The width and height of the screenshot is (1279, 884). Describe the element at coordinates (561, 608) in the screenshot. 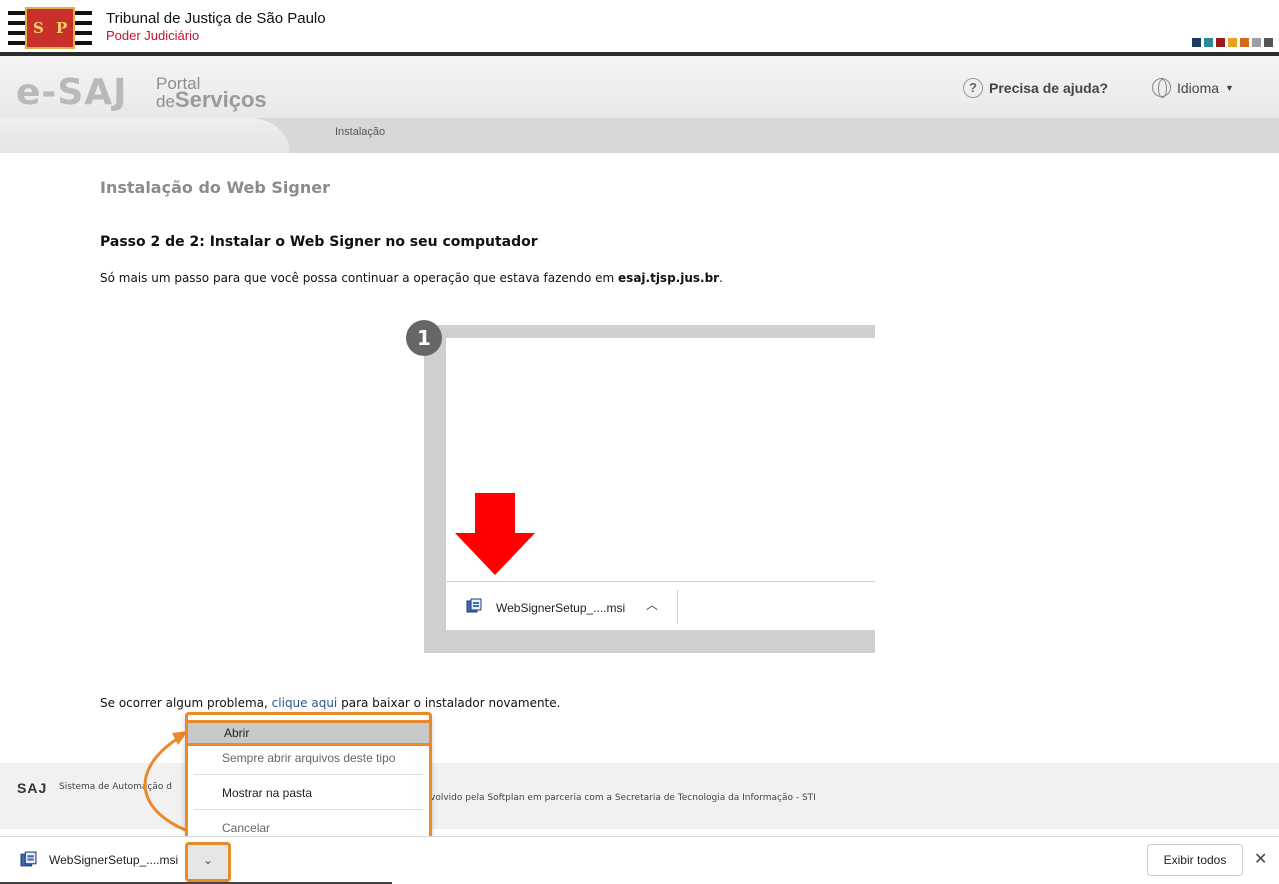

I see `illustration-file-name: WebSignerSetup_....msi` at that location.